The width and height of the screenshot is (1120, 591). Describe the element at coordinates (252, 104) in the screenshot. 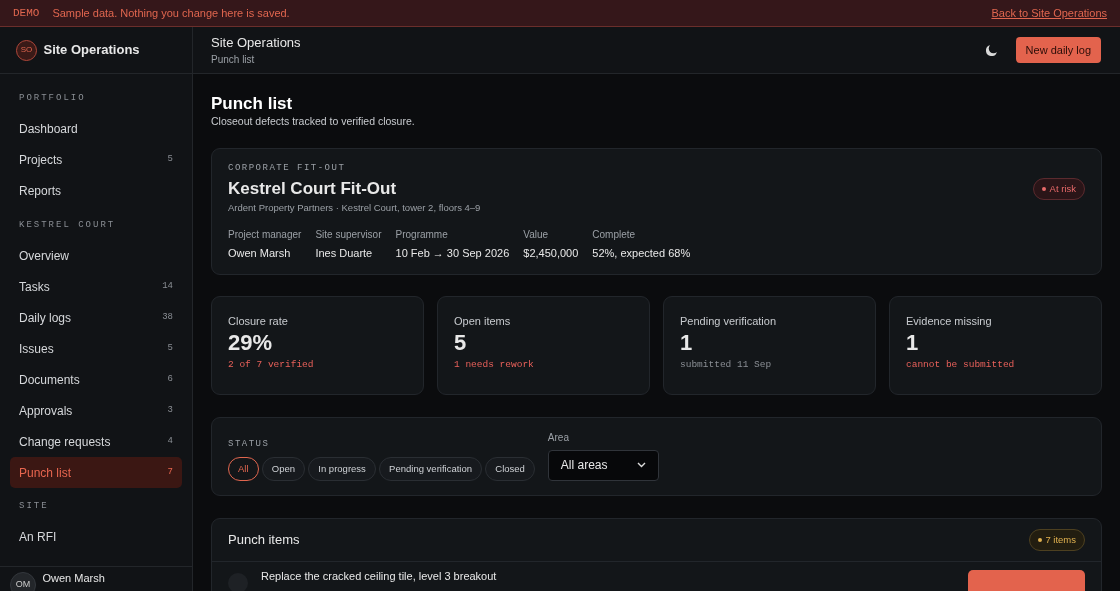

I see `page-title: Punch list` at that location.